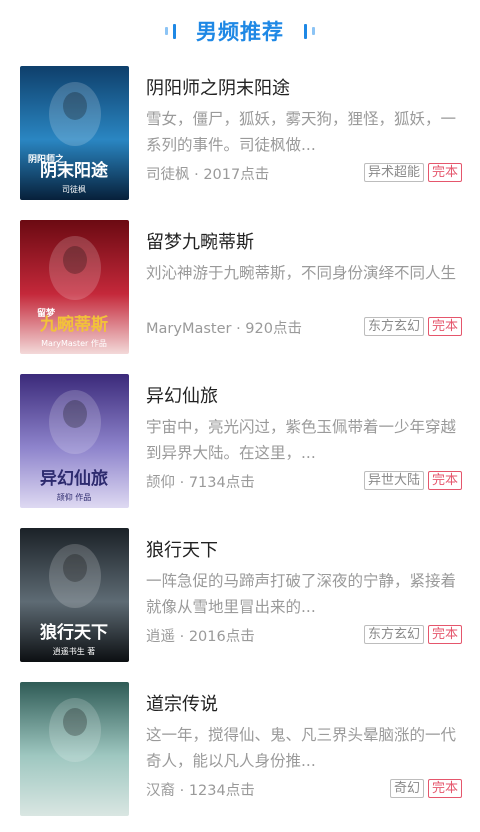  What do you see at coordinates (182, 549) in the screenshot?
I see `book-title: 狼行天下` at bounding box center [182, 549].